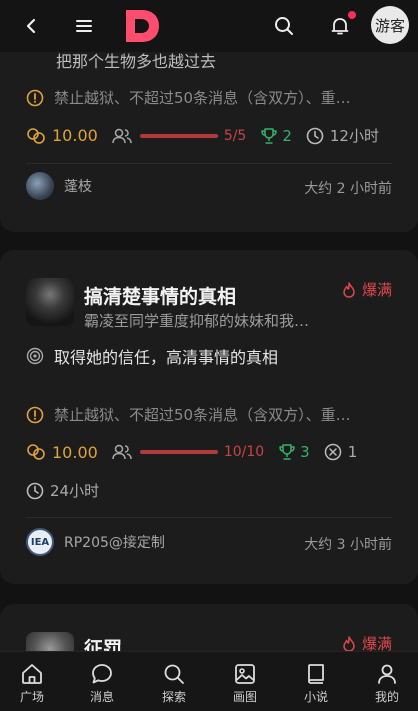 The width and height of the screenshot is (418, 711). Describe the element at coordinates (235, 135) in the screenshot. I see `player-count: 5/5` at that location.